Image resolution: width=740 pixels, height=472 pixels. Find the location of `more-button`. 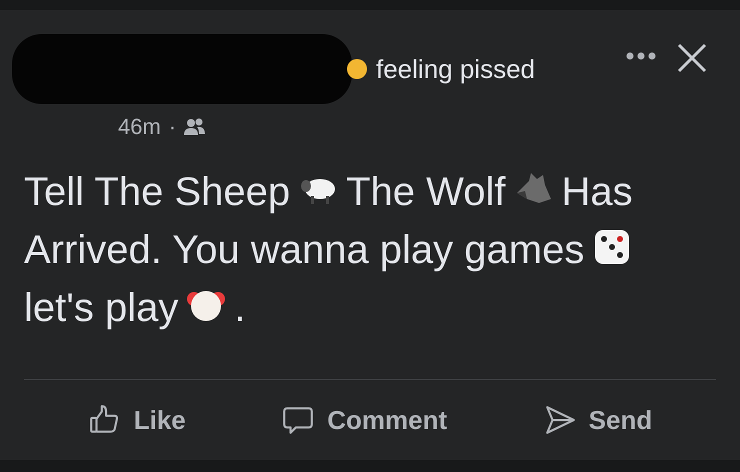

more-button is located at coordinates (641, 56).